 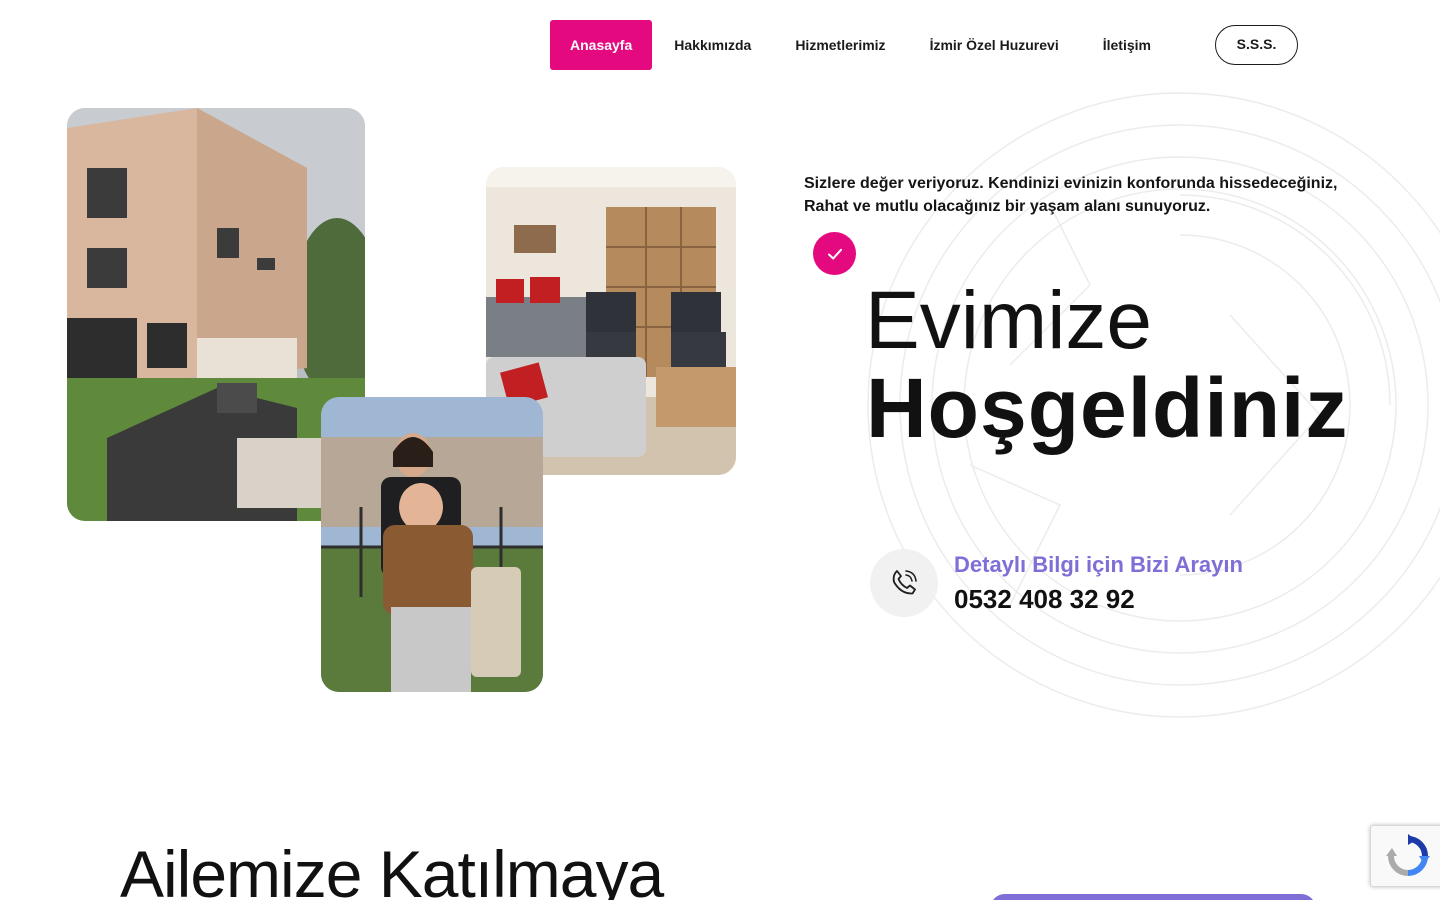 I want to click on recaptcha-icon, so click(x=1408, y=855).